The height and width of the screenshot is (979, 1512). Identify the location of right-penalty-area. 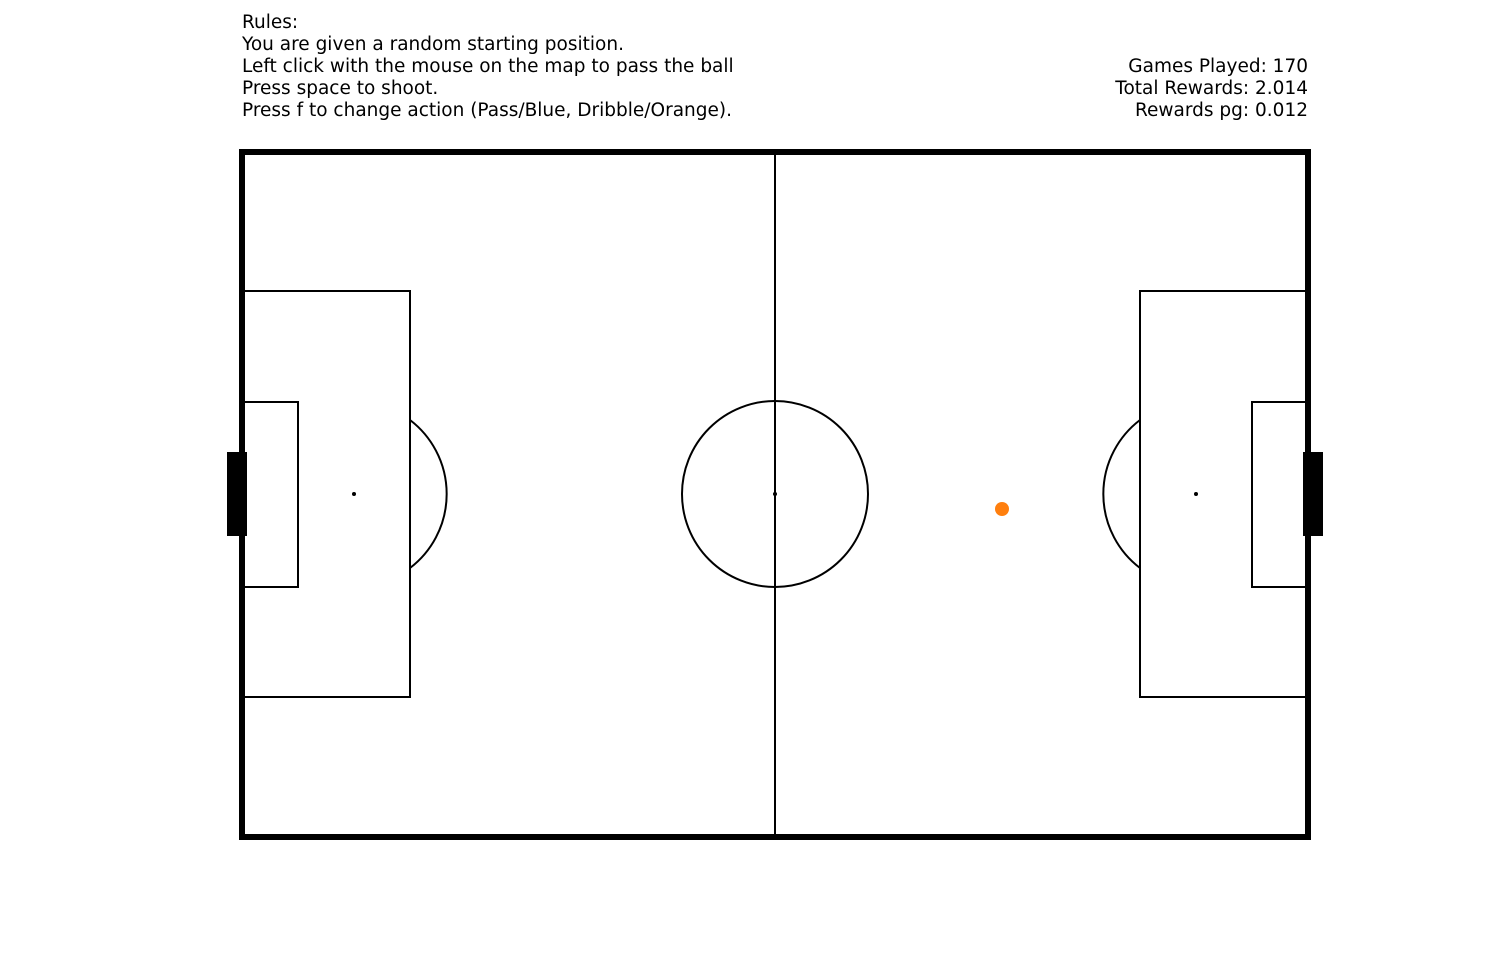
(1224, 494).